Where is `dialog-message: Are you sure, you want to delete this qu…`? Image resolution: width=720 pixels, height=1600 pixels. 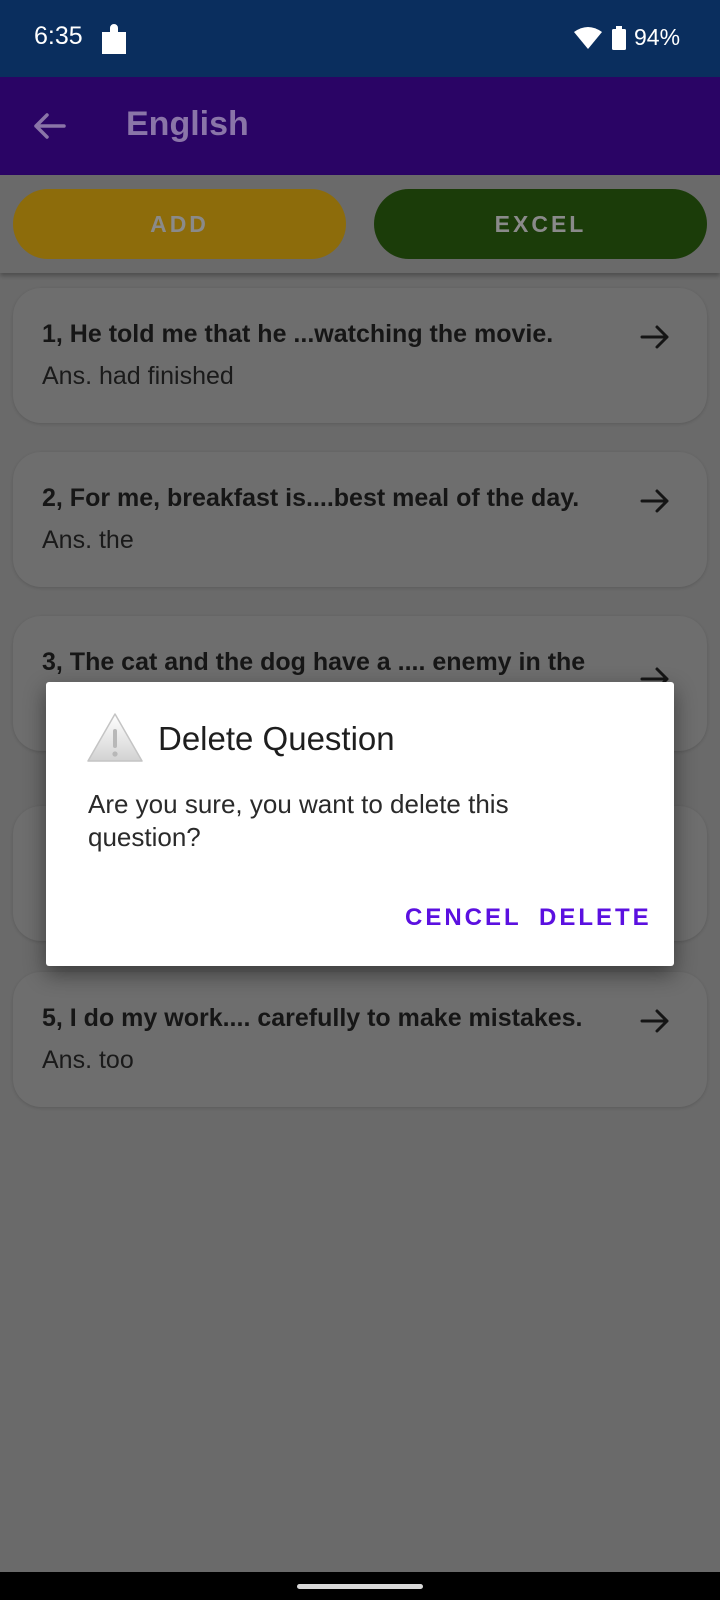
dialog-message: Are you sure, you want to delete this qu… is located at coordinates (298, 820).